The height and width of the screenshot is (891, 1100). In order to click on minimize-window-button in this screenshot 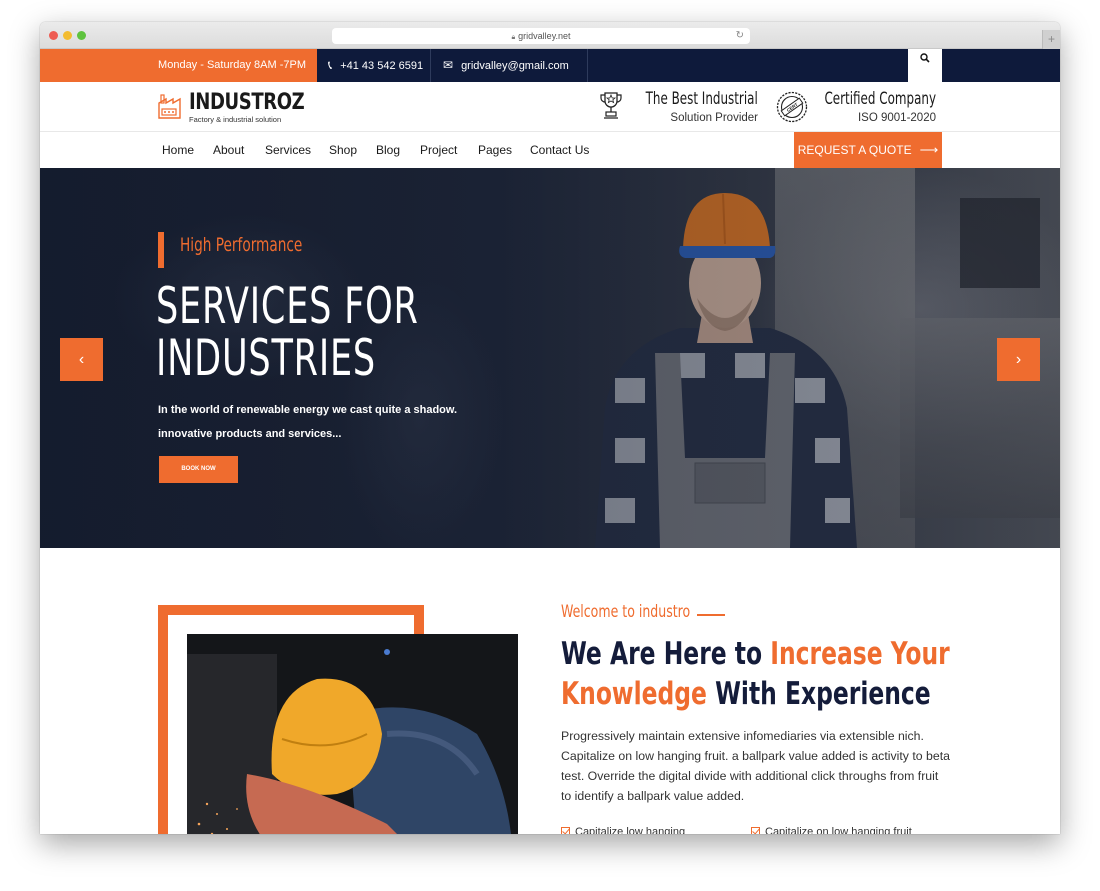, I will do `click(67, 35)`.